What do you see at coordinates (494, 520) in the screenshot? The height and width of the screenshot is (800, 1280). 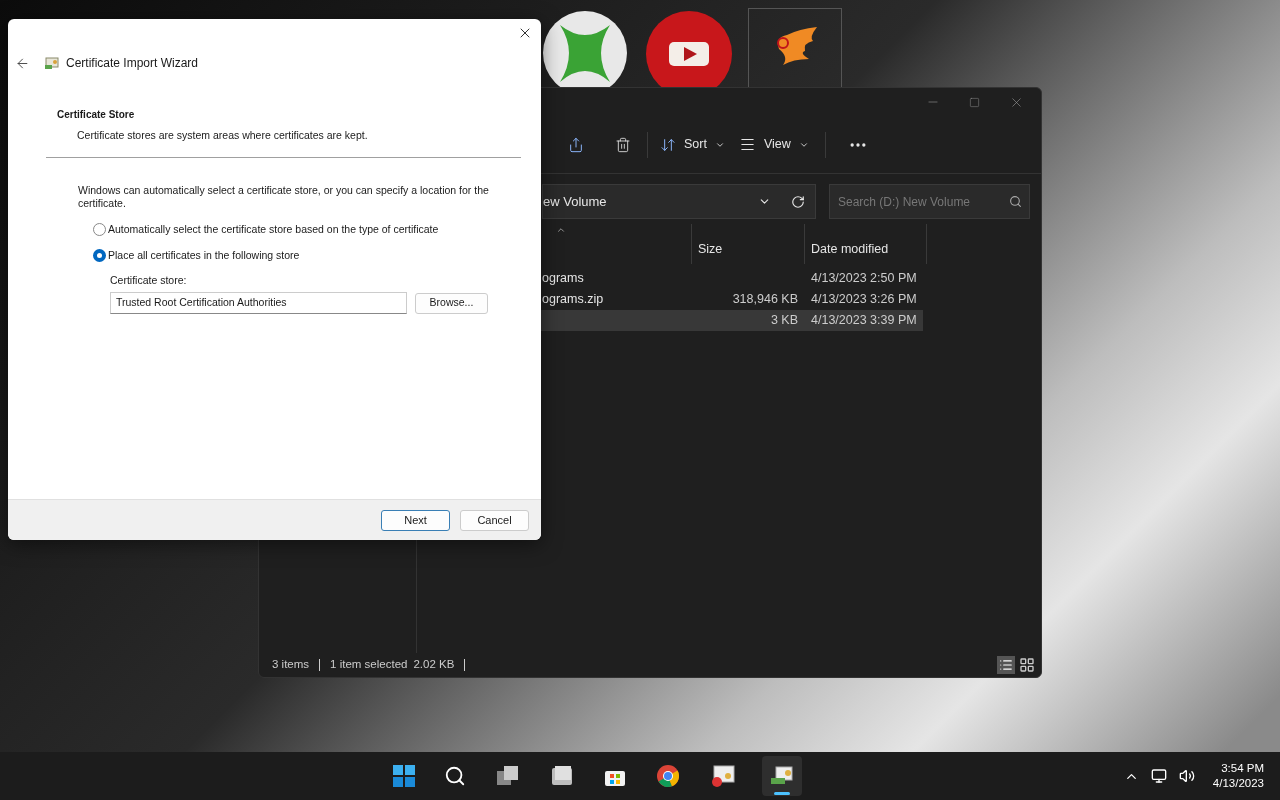 I see `dialog-button: Cancel` at bounding box center [494, 520].